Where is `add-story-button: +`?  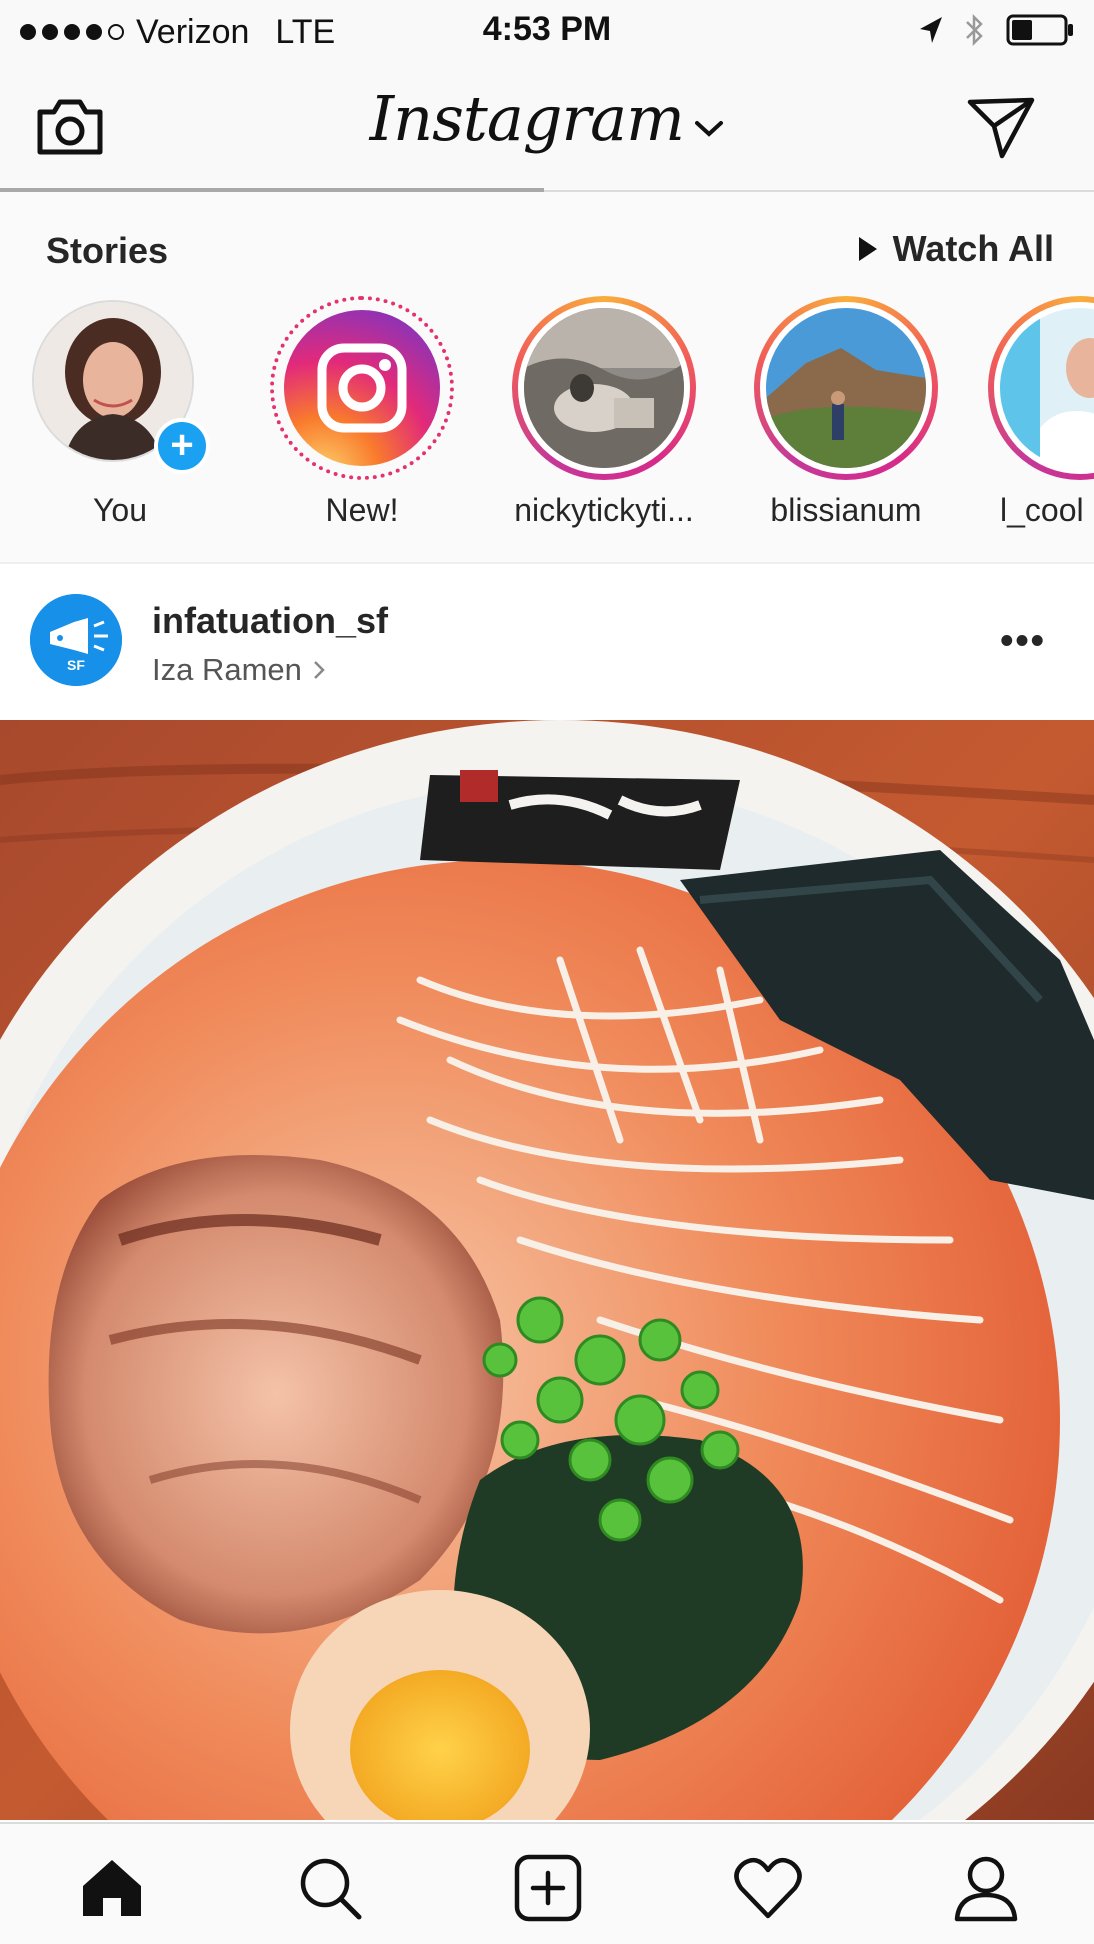 add-story-button: + is located at coordinates (182, 446).